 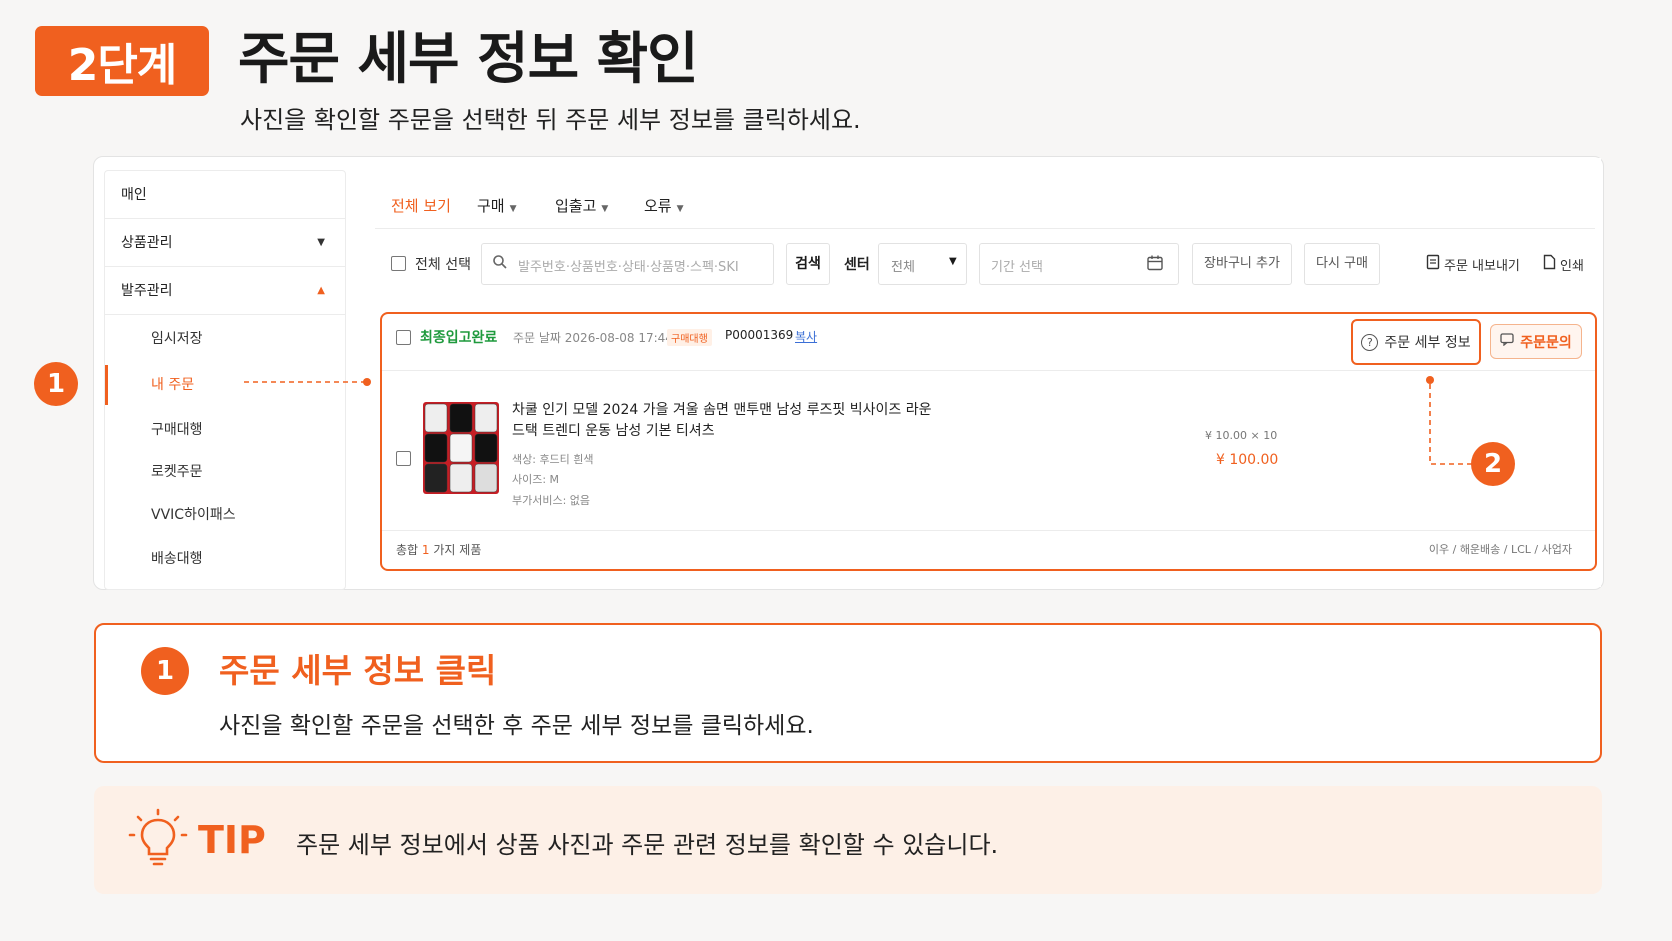 I want to click on step-badge: 2단계, so click(x=122, y=61).